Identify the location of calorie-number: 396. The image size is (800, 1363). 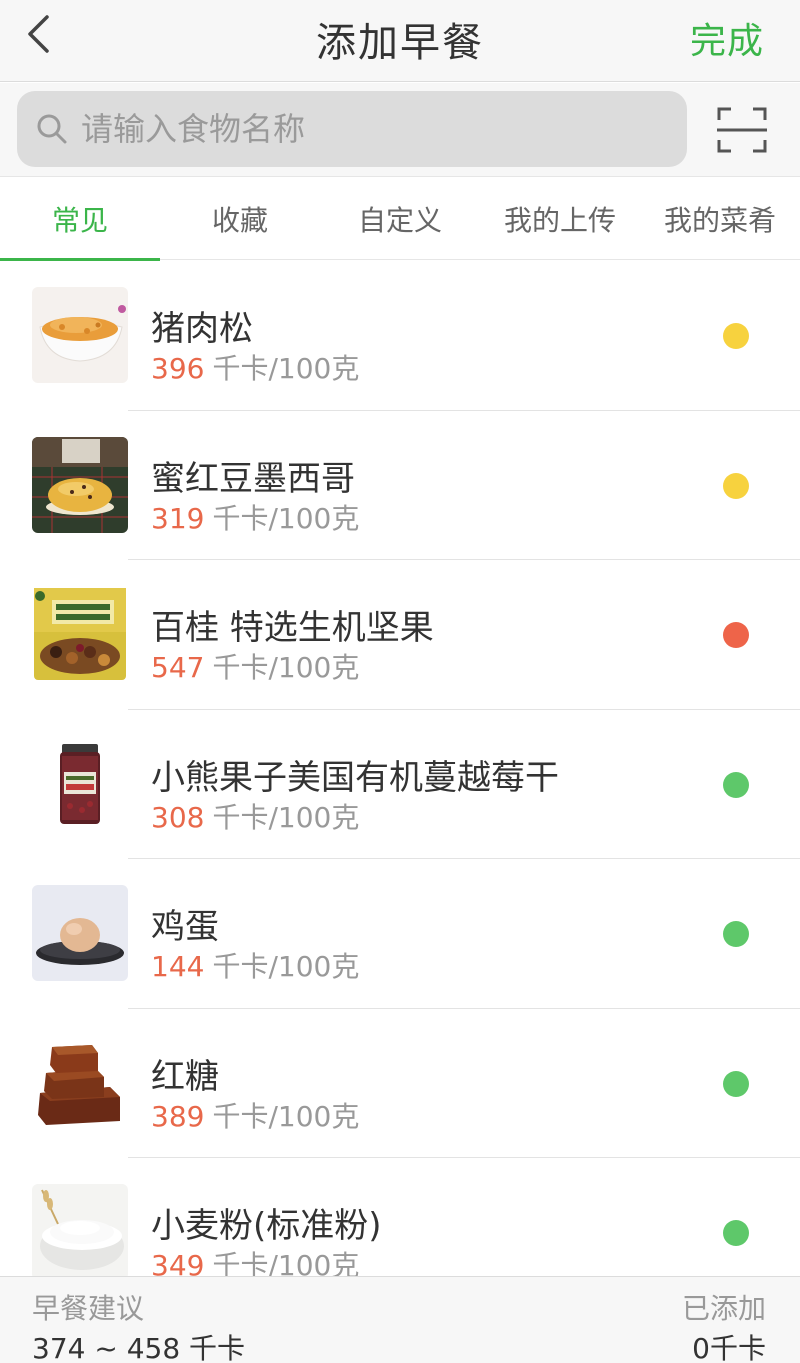
(178, 368).